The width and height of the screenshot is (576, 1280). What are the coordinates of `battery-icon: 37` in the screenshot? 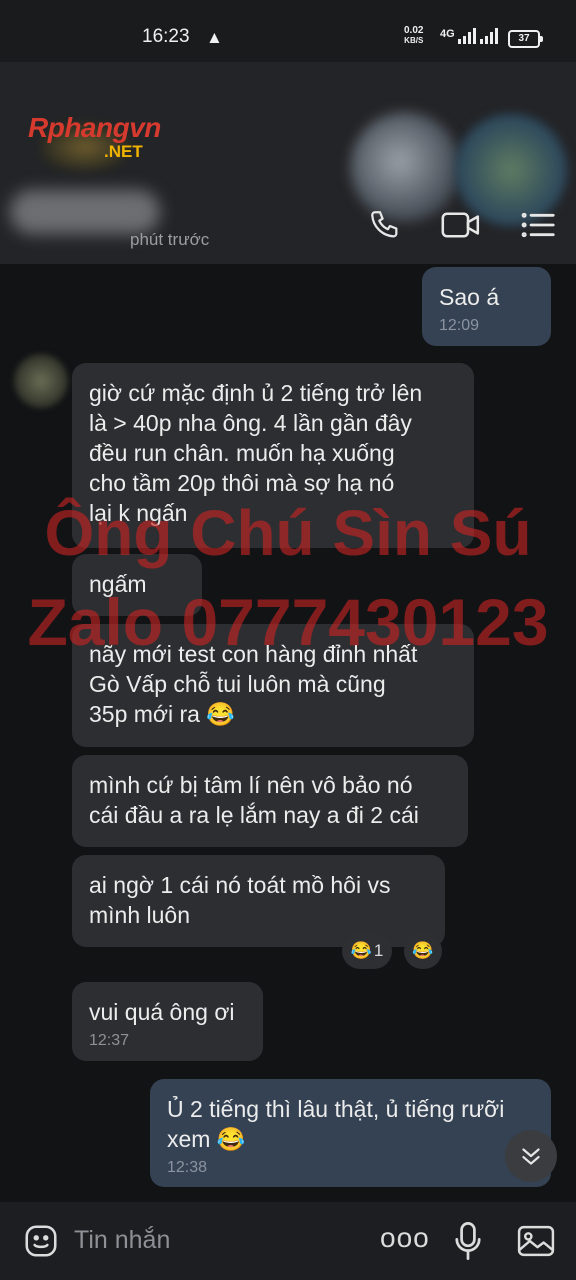 It's located at (525, 39).